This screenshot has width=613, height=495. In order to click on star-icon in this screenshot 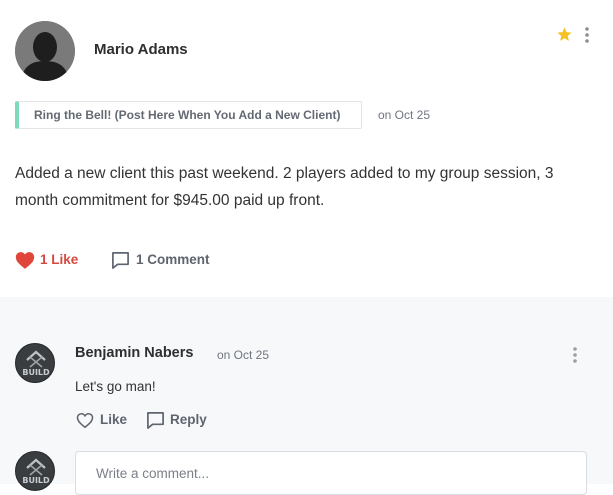, I will do `click(564, 34)`.